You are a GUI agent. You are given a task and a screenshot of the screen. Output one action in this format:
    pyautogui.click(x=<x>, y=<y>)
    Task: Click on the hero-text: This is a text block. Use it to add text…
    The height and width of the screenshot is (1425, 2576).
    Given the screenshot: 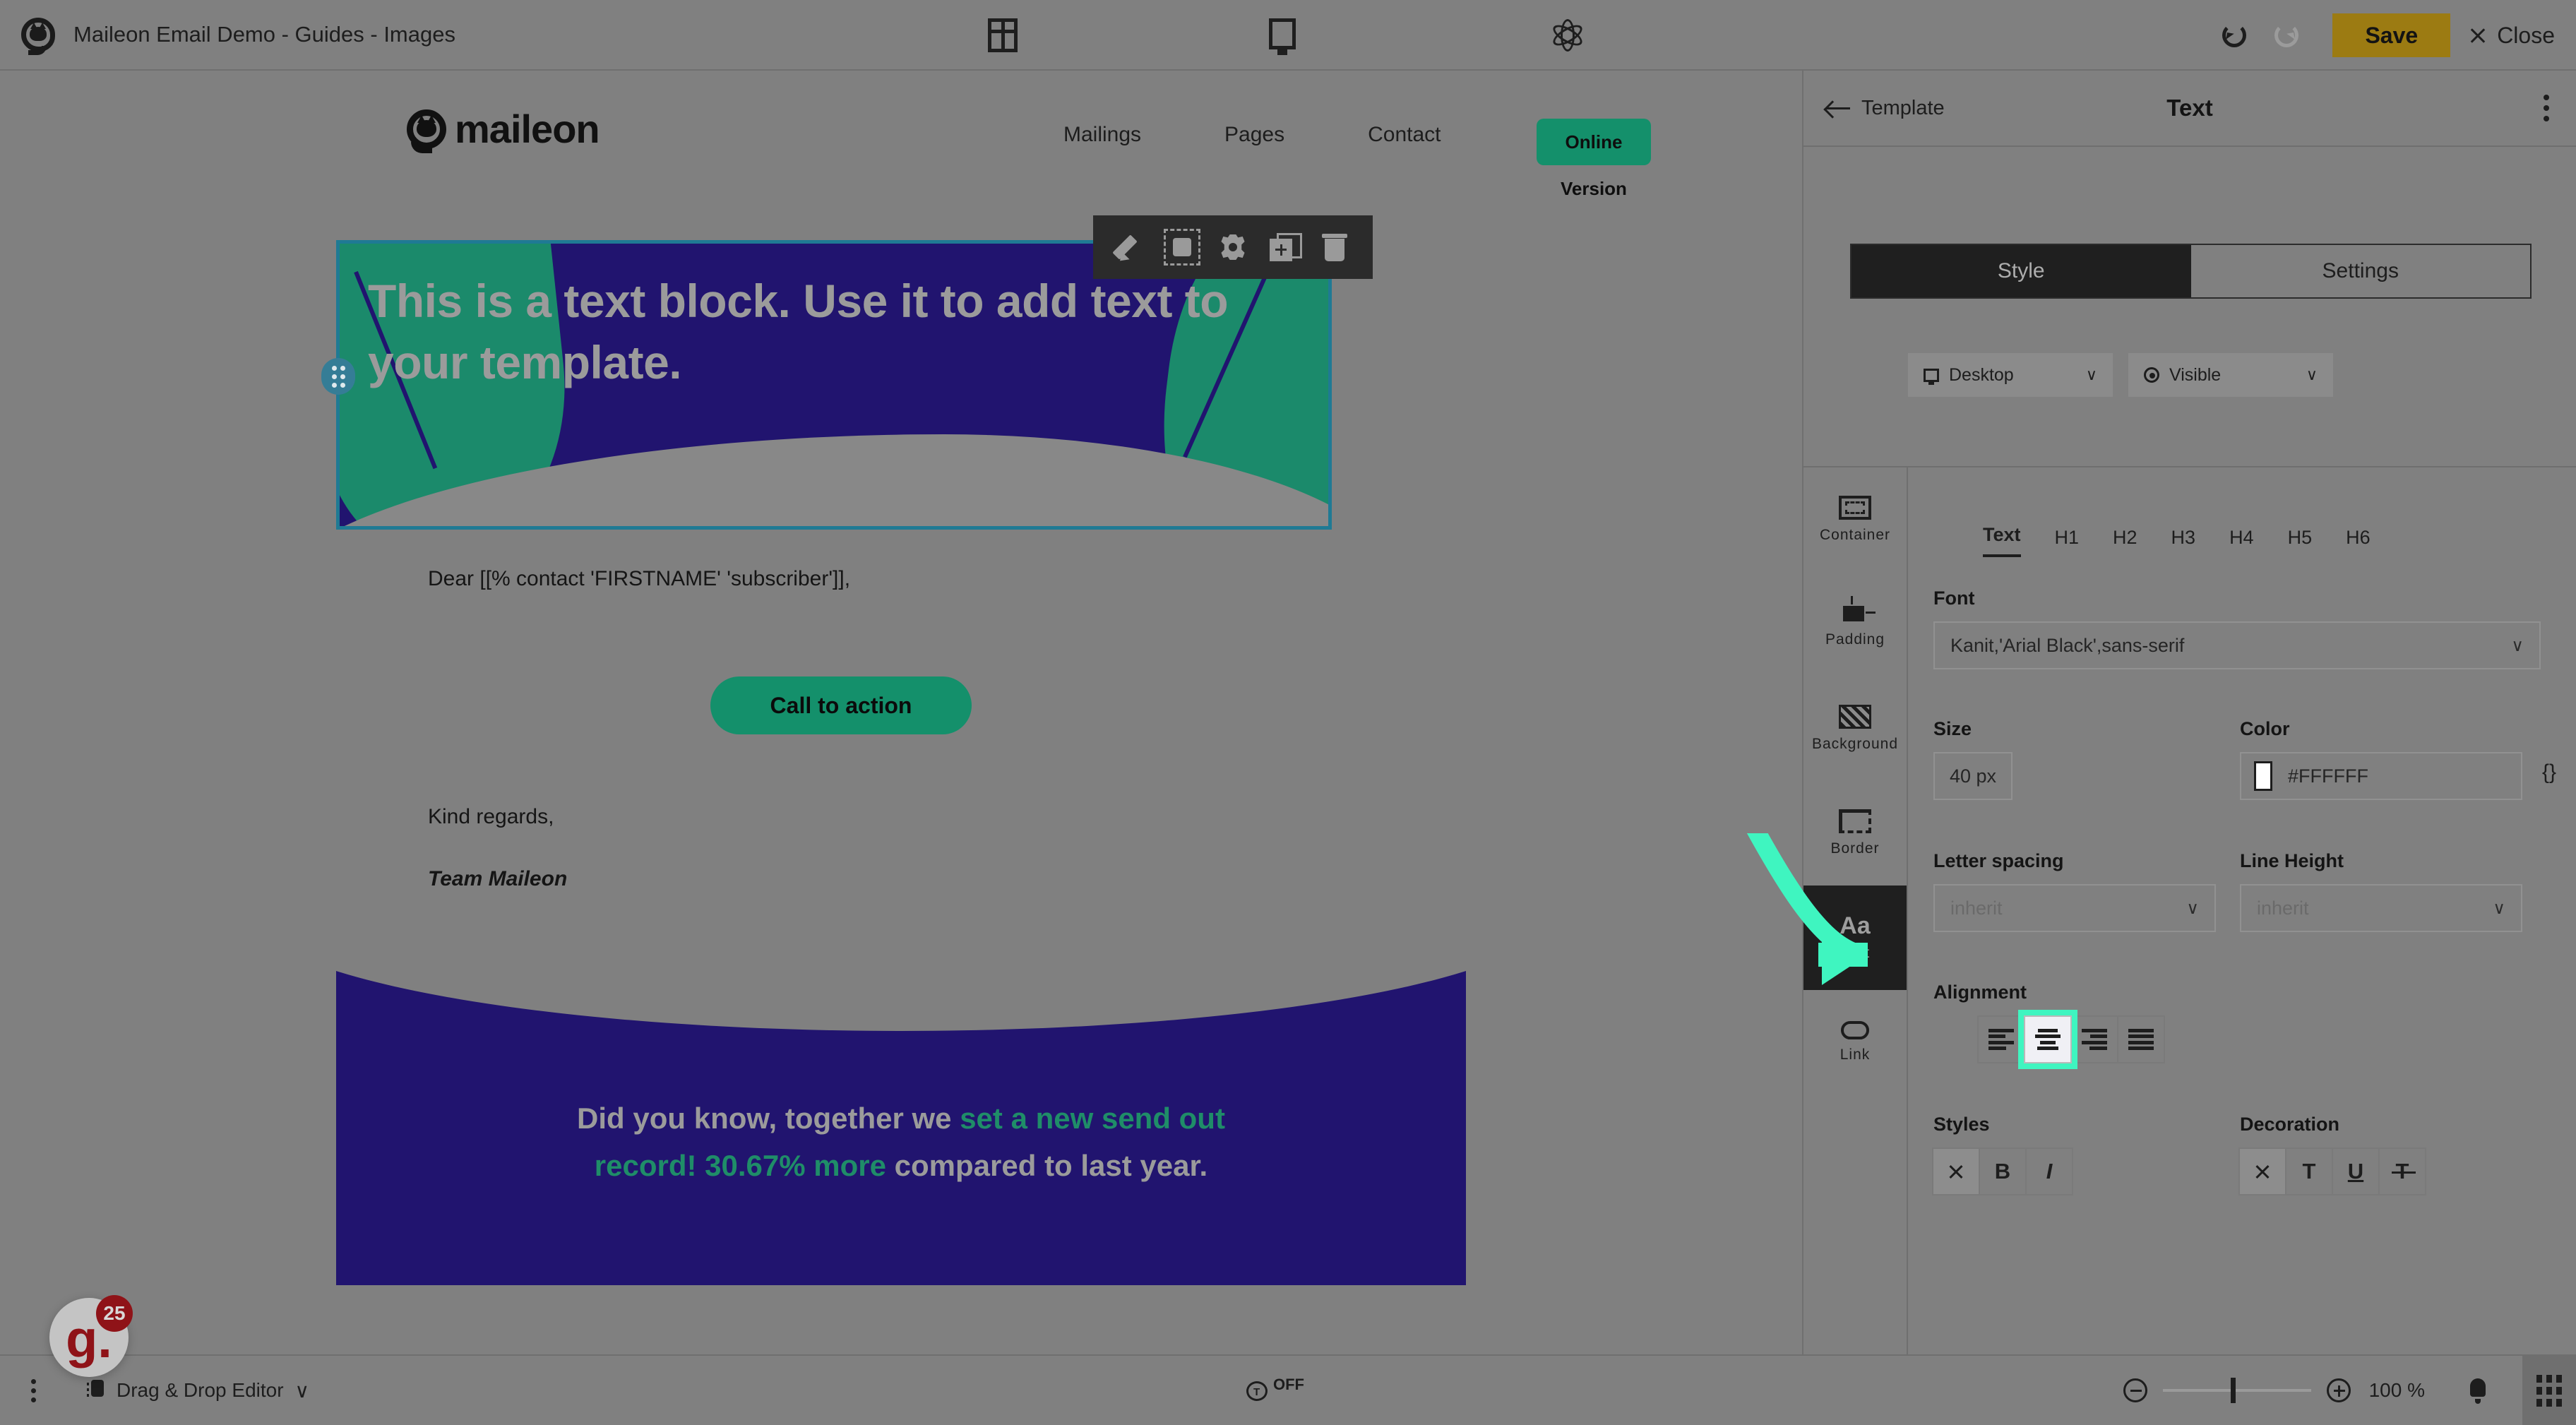 What is the action you would take?
    pyautogui.click(x=798, y=332)
    